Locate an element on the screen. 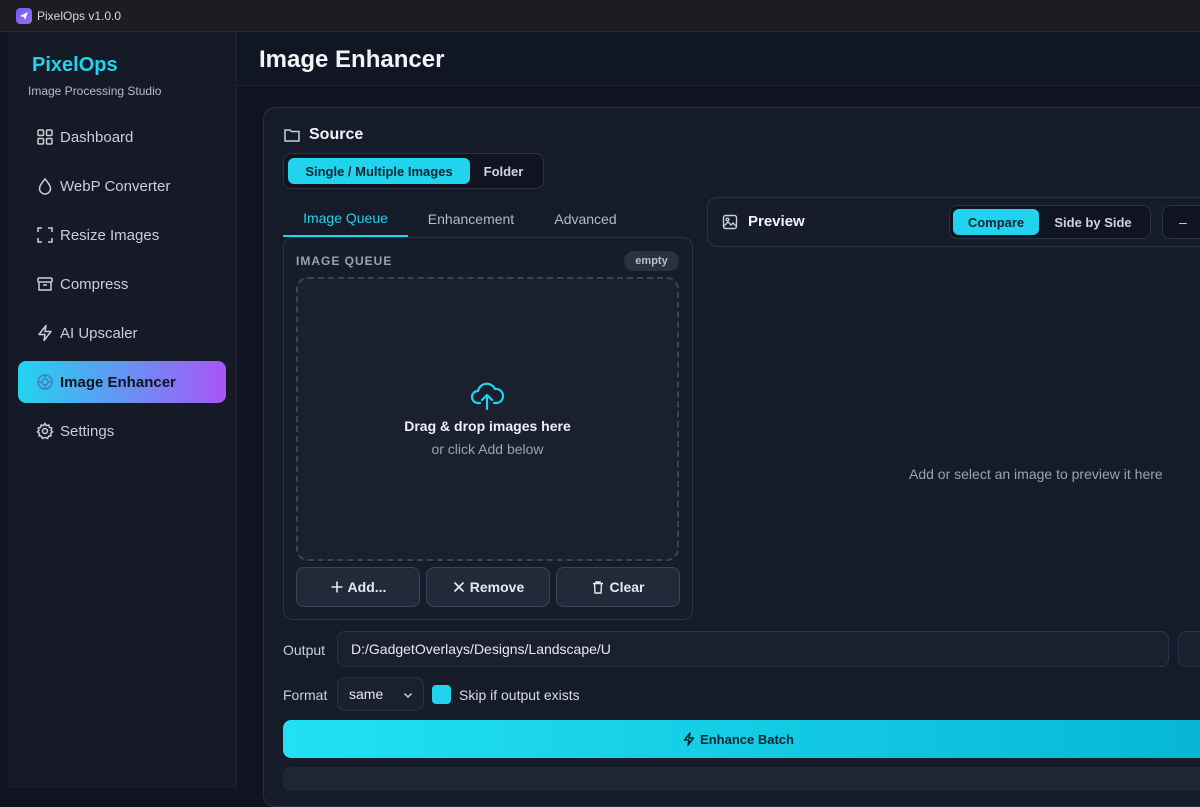 This screenshot has height=807, width=1200. sidebar-item-dashboard: Dashboard is located at coordinates (122, 137).